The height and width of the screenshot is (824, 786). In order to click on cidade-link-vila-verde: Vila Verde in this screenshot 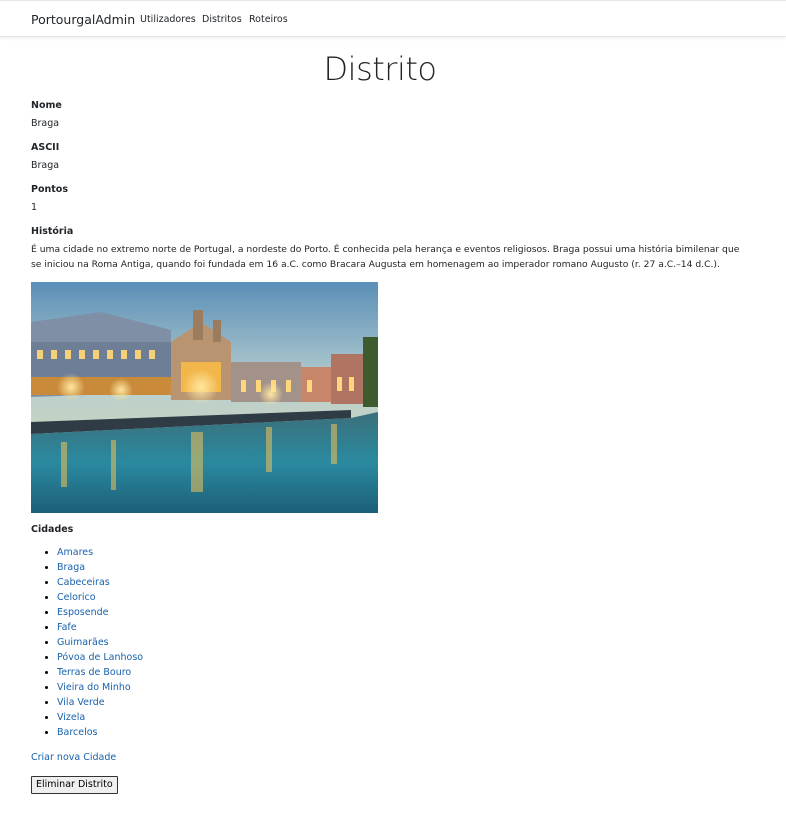, I will do `click(81, 702)`.